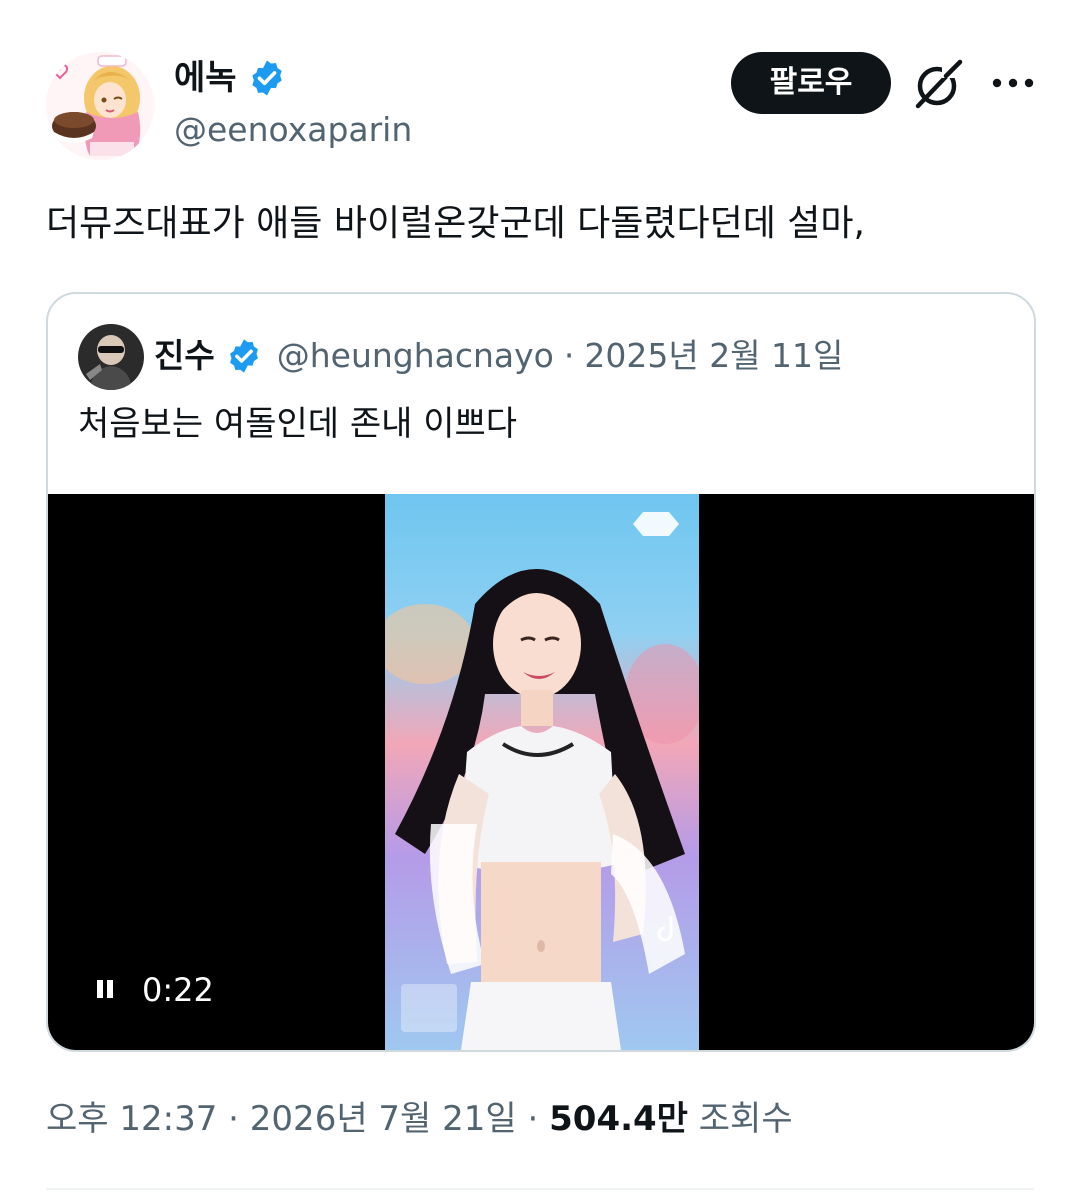 Image resolution: width=1080 pixels, height=1200 pixels. What do you see at coordinates (1013, 83) in the screenshot?
I see `more-options-icon` at bounding box center [1013, 83].